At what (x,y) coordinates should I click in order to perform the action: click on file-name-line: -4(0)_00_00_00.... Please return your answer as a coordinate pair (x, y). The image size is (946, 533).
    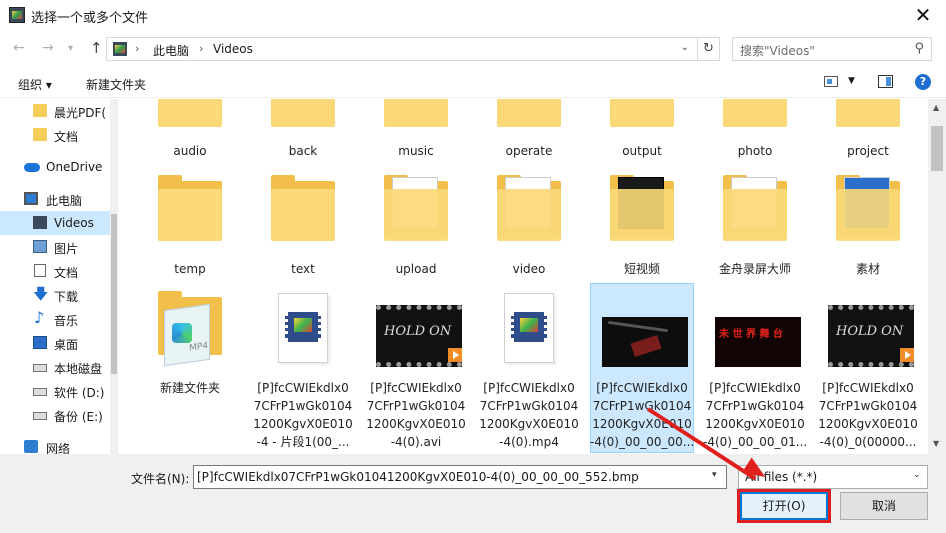
    Looking at the image, I should click on (642, 442).